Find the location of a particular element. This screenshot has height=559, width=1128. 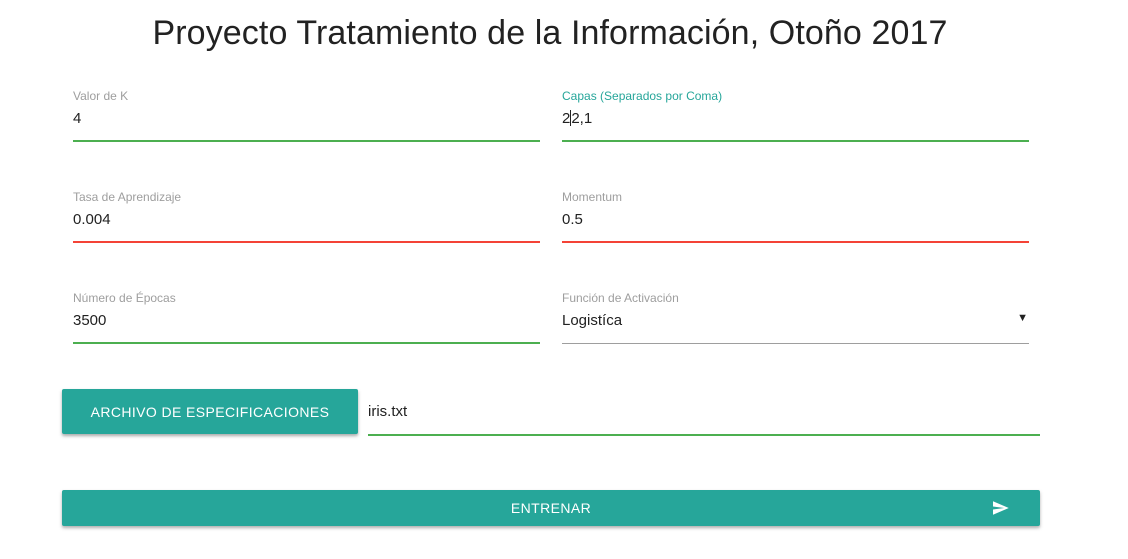

activation-label: Función de Activación is located at coordinates (620, 298).